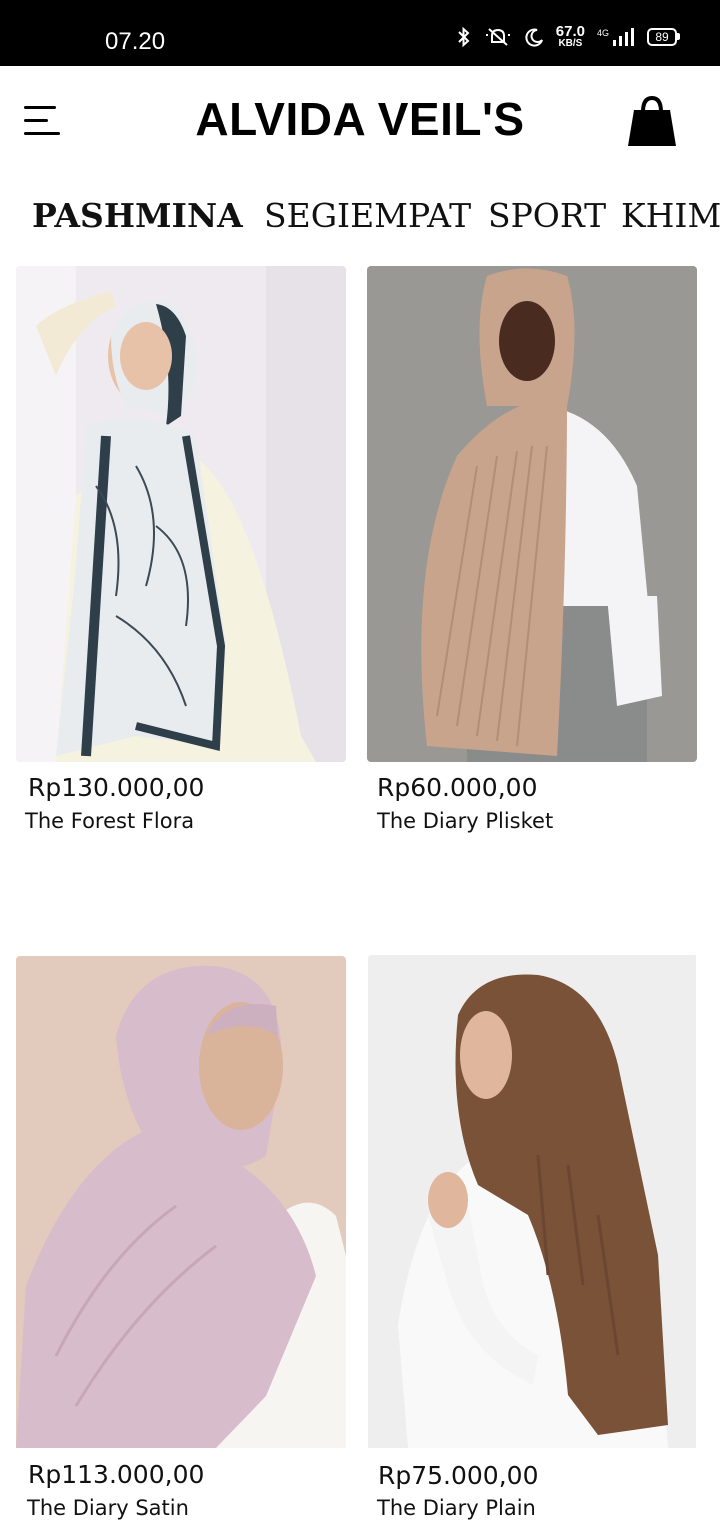  Describe the element at coordinates (457, 787) in the screenshot. I see `product-price: Rp60.000,00` at that location.